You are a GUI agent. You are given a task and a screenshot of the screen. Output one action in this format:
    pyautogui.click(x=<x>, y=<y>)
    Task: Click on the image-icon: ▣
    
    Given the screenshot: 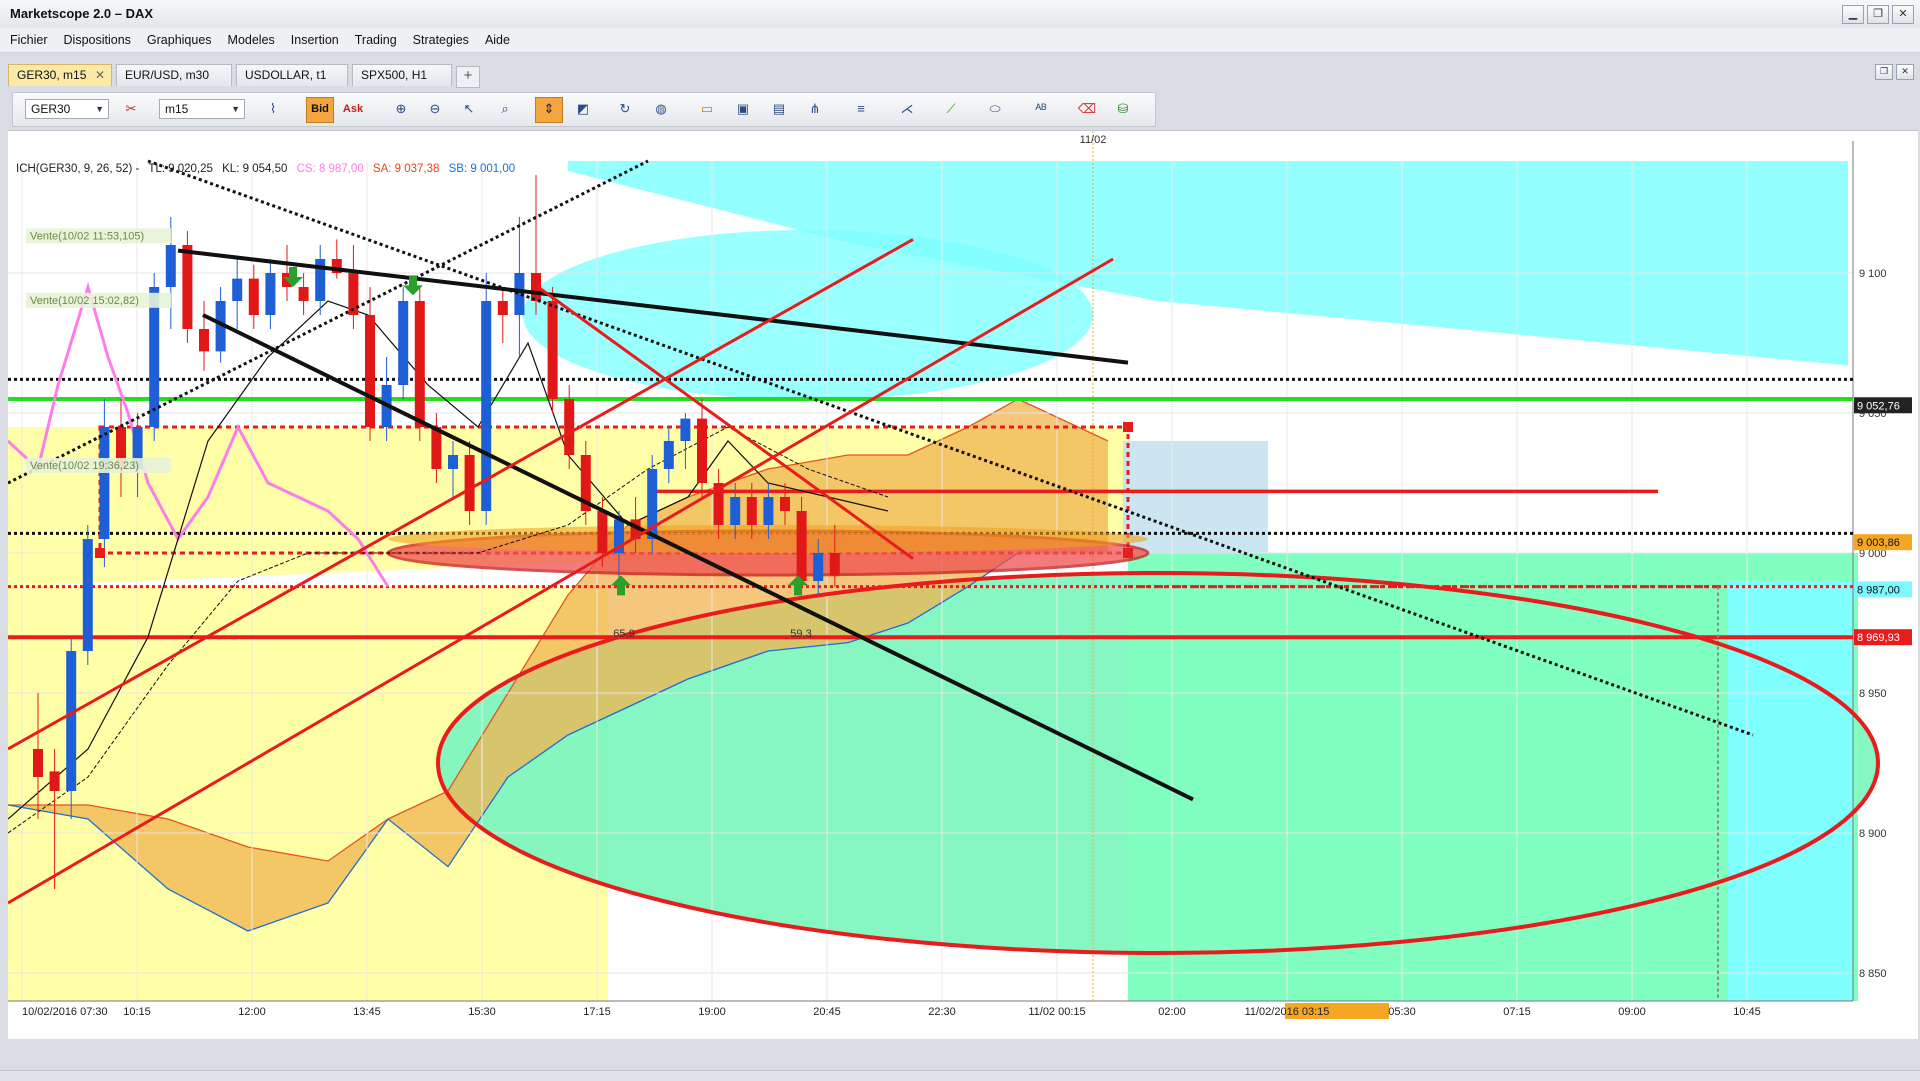 What is the action you would take?
    pyautogui.click(x=743, y=110)
    